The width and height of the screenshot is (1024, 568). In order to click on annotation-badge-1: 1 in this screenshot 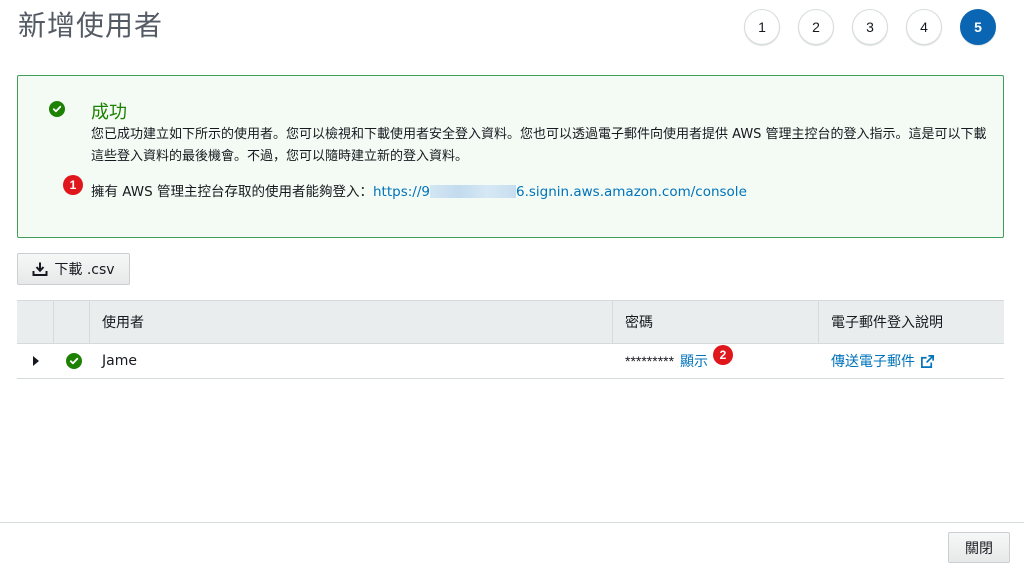, I will do `click(73, 185)`.